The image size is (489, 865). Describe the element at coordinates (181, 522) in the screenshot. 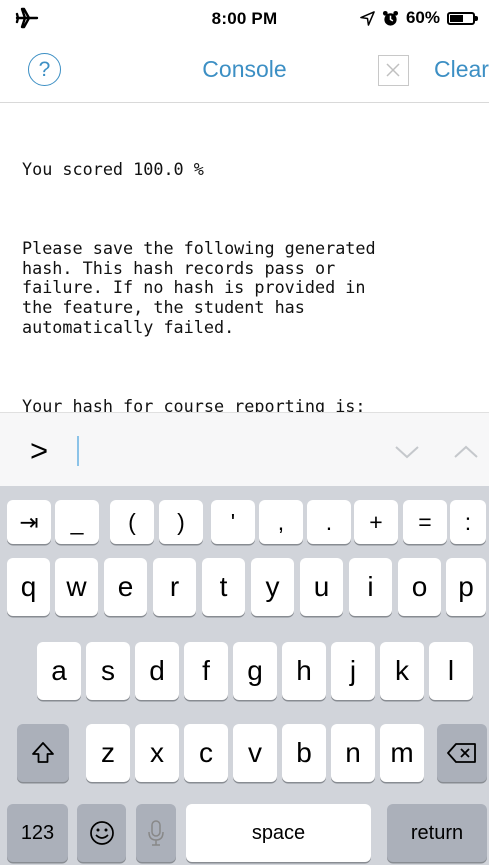

I see `key-close-paren: )` at that location.